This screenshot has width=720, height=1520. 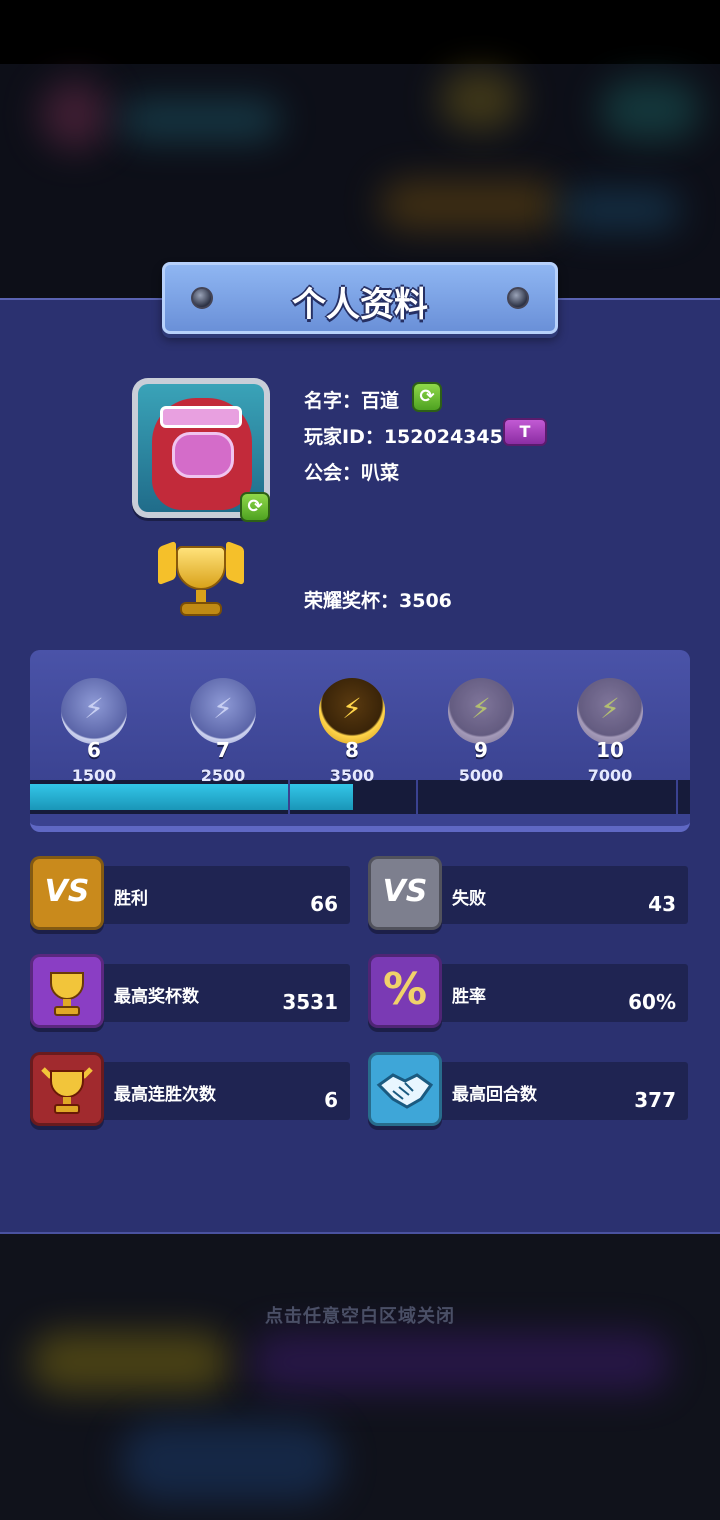 I want to click on rank-progress-fill, so click(x=192, y=797).